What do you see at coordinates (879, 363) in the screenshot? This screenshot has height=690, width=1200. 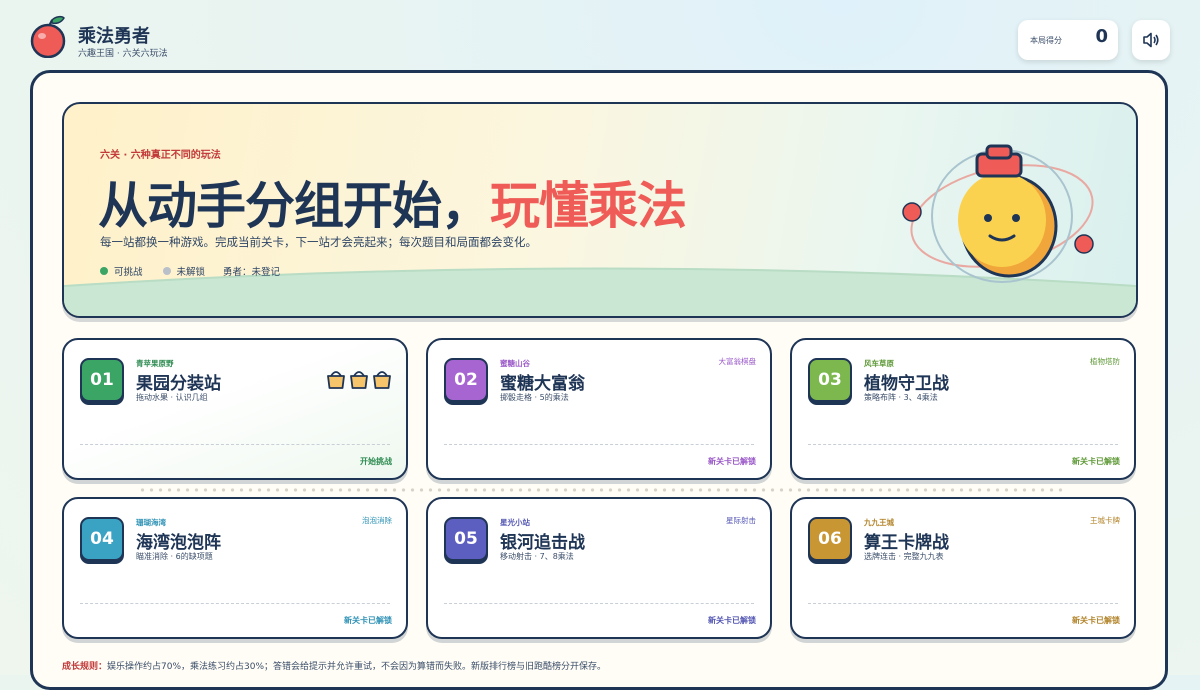 I see `level-region: 风车草原` at bounding box center [879, 363].